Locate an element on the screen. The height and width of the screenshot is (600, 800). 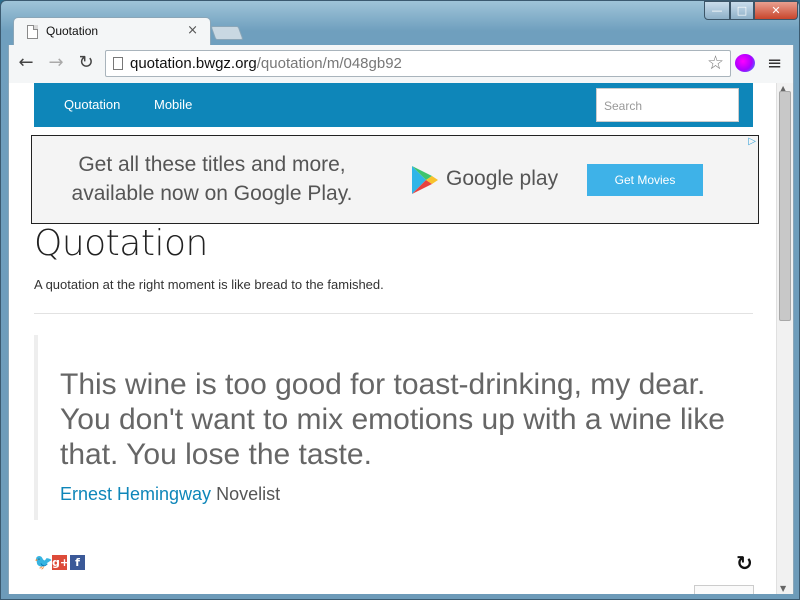
tab-title: Quotation is located at coordinates (72, 31).